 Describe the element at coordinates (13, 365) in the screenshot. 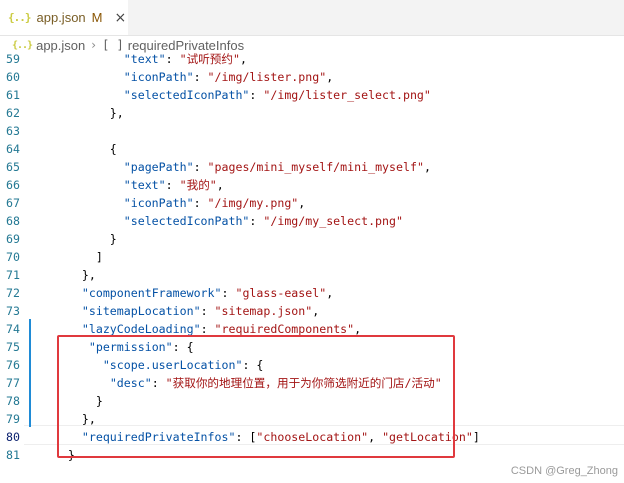

I see `line-number: 76` at that location.